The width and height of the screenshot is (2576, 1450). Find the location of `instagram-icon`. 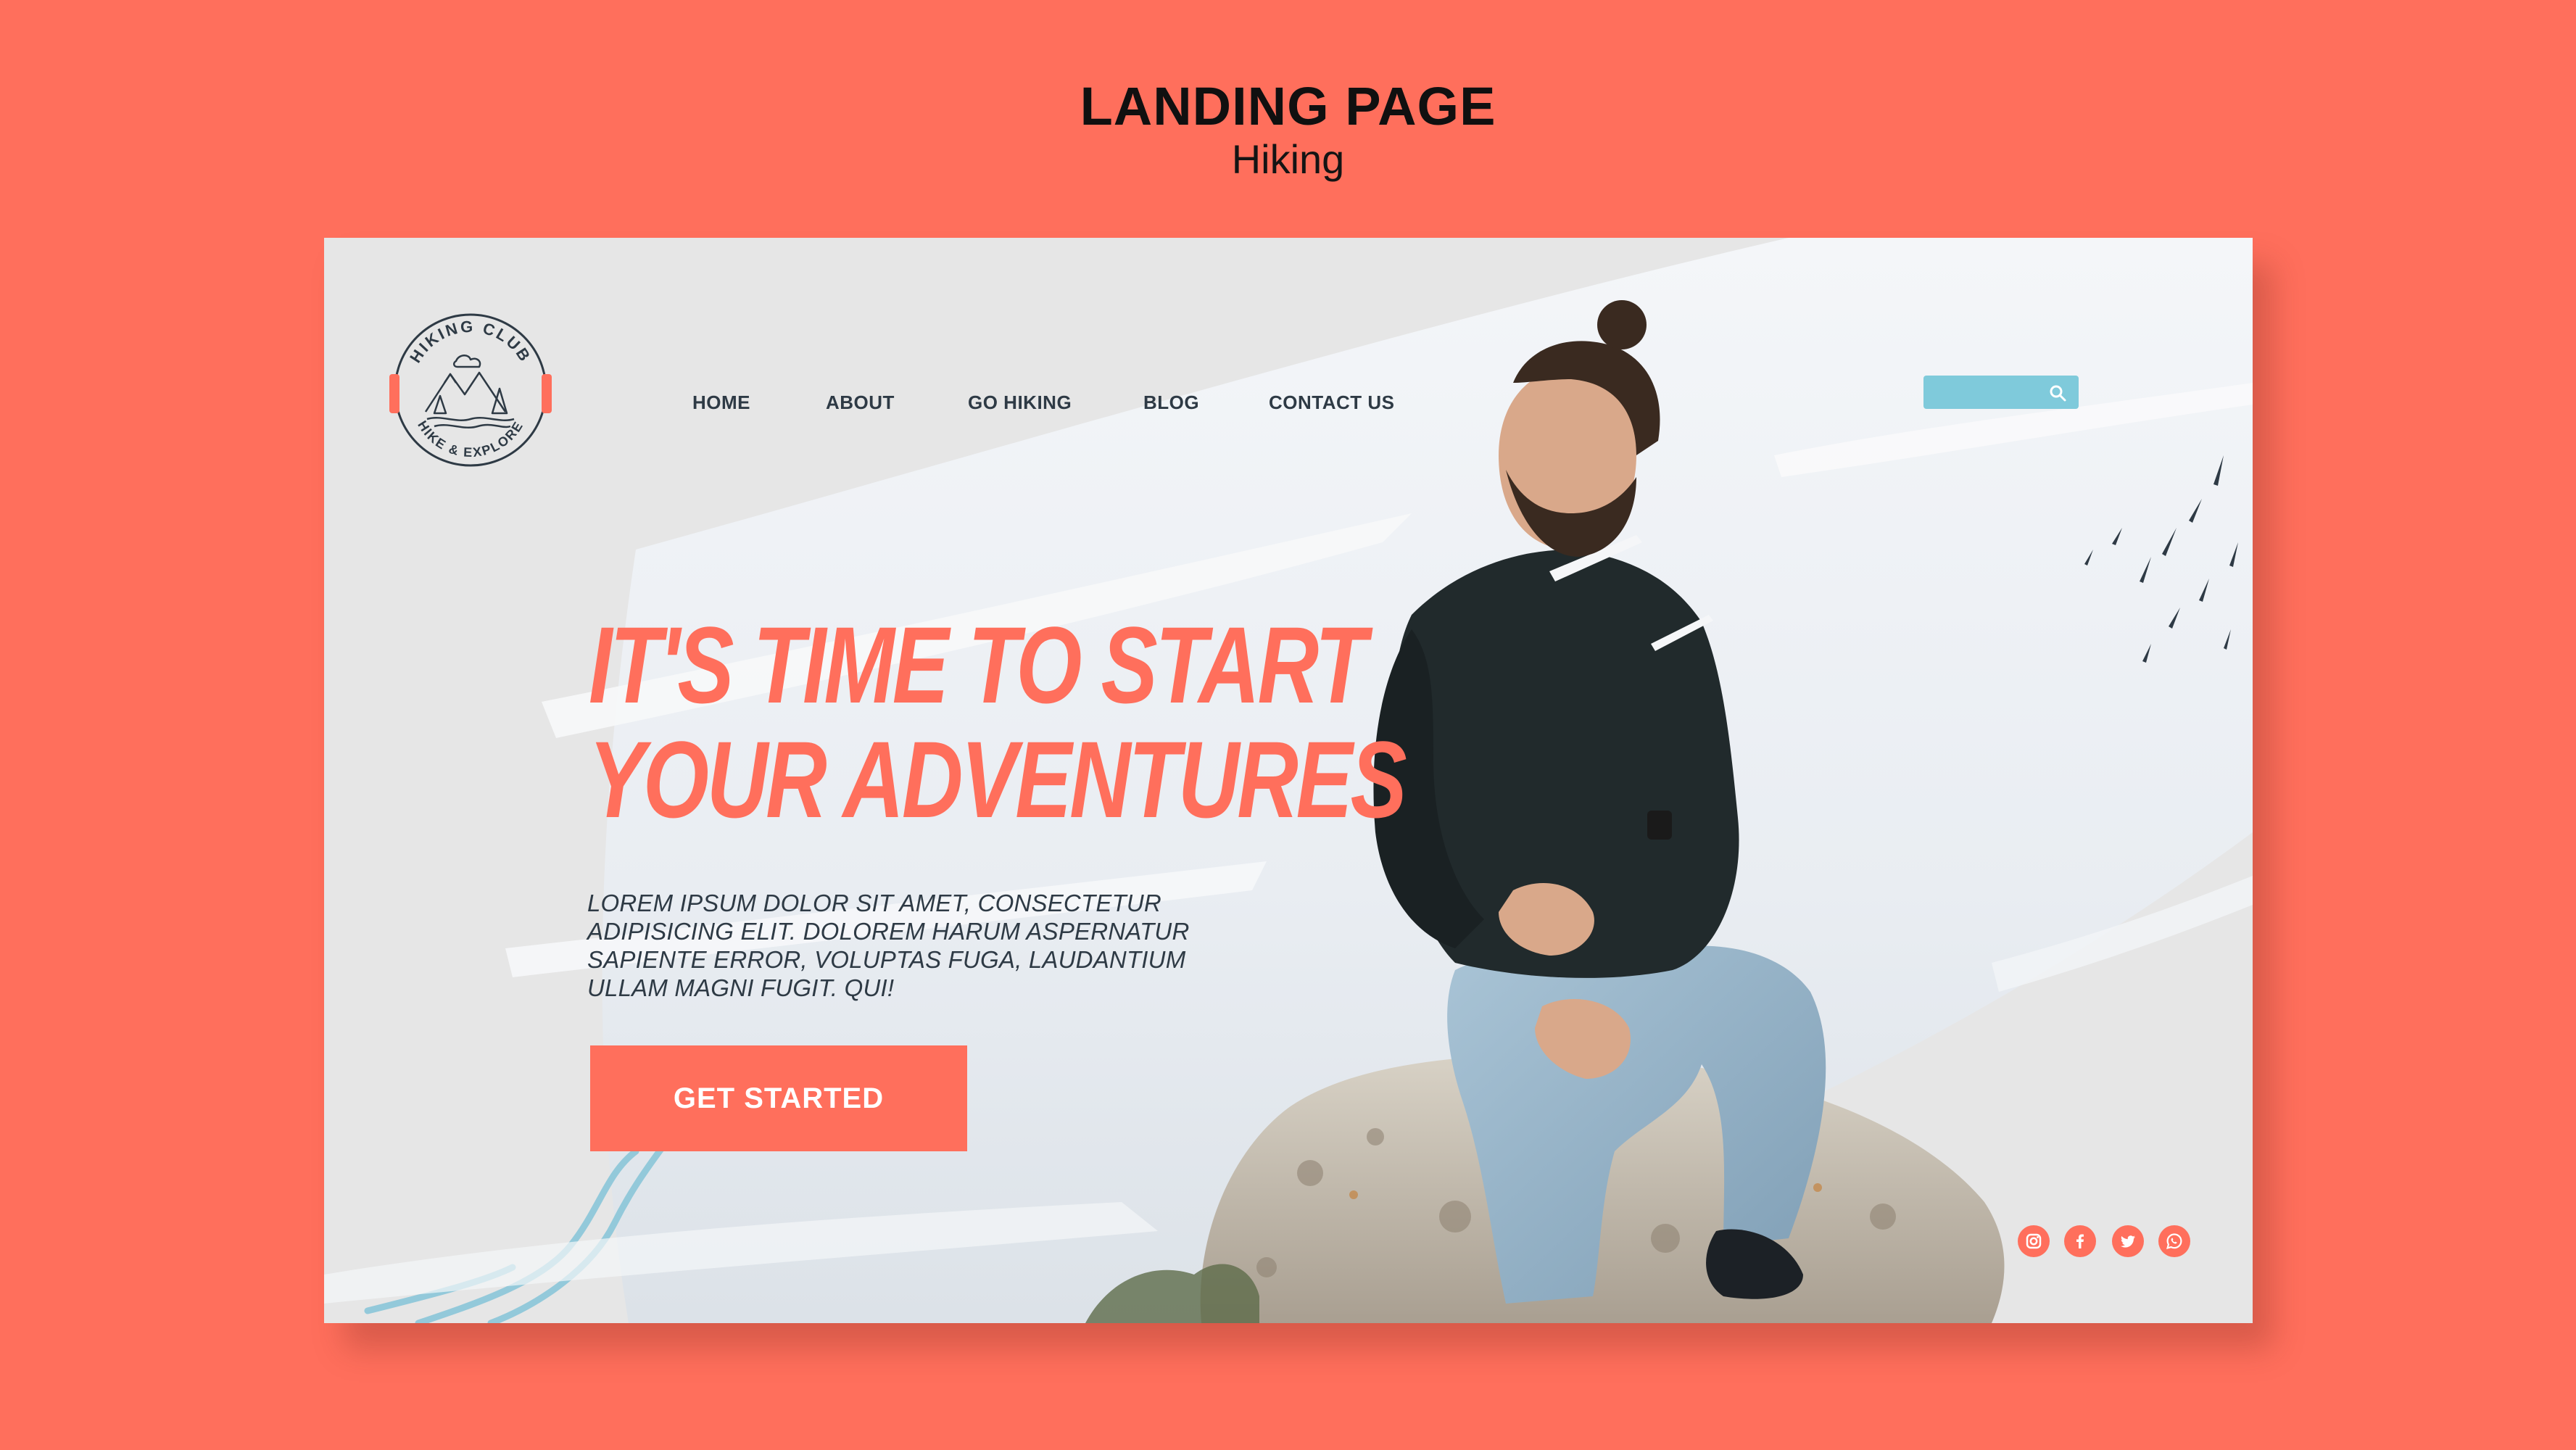

instagram-icon is located at coordinates (2034, 1241).